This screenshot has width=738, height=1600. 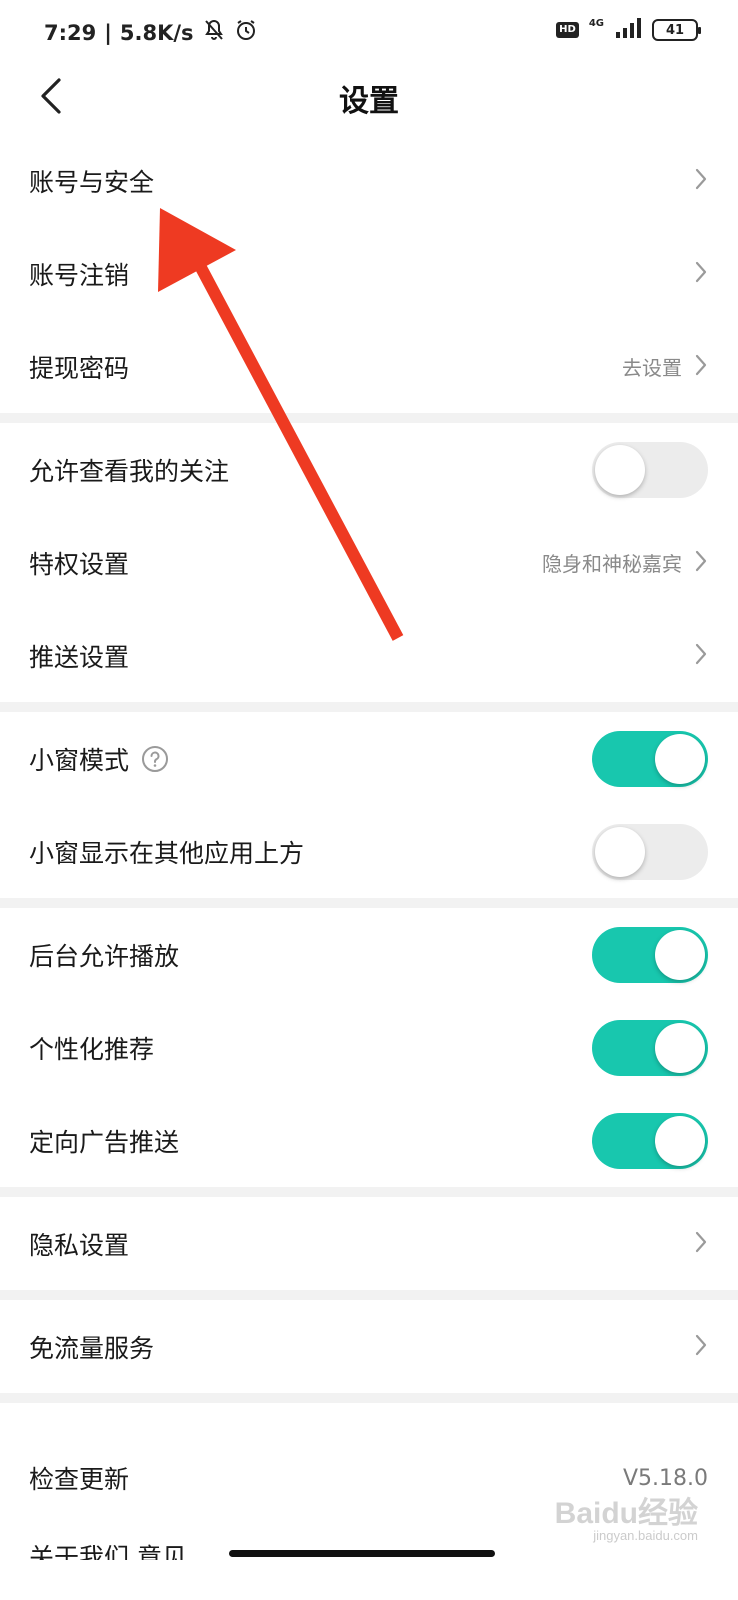 I want to click on row-free-data-service: 免流量服务, so click(x=369, y=1346).